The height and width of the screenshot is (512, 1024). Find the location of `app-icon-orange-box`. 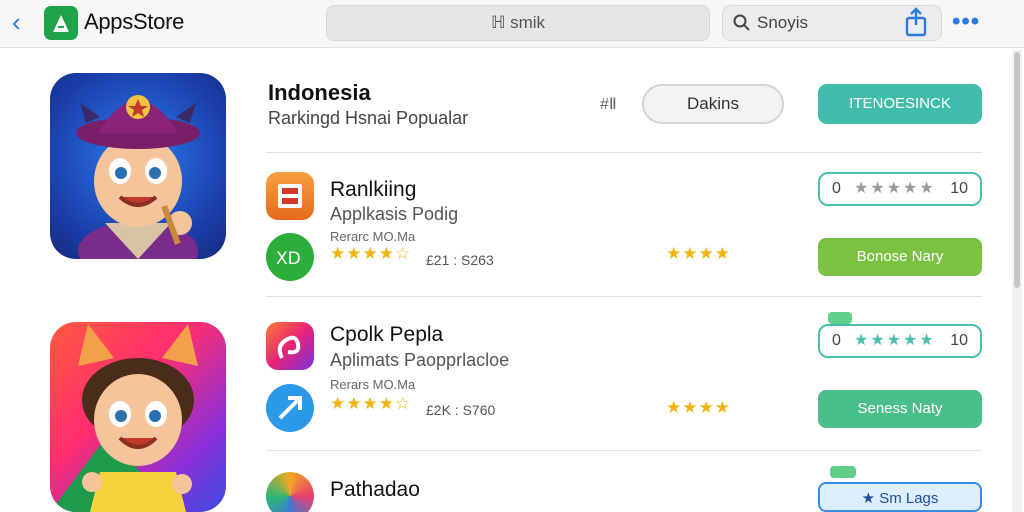

app-icon-orange-box is located at coordinates (290, 196).